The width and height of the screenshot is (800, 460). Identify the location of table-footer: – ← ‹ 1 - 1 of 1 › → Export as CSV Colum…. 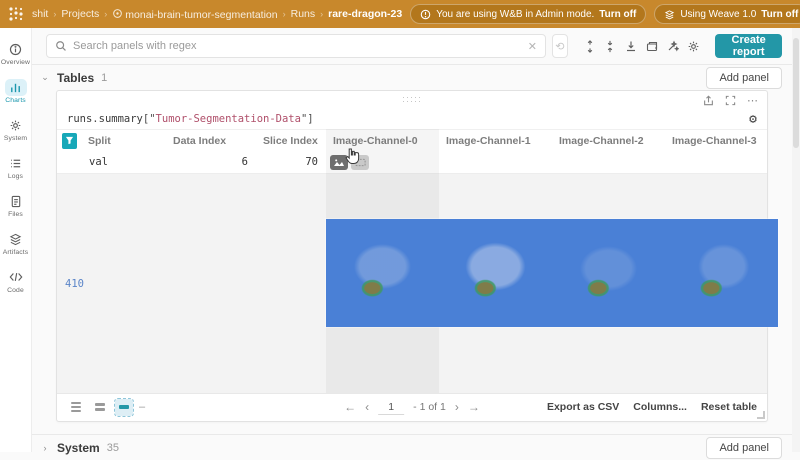
(412, 406).